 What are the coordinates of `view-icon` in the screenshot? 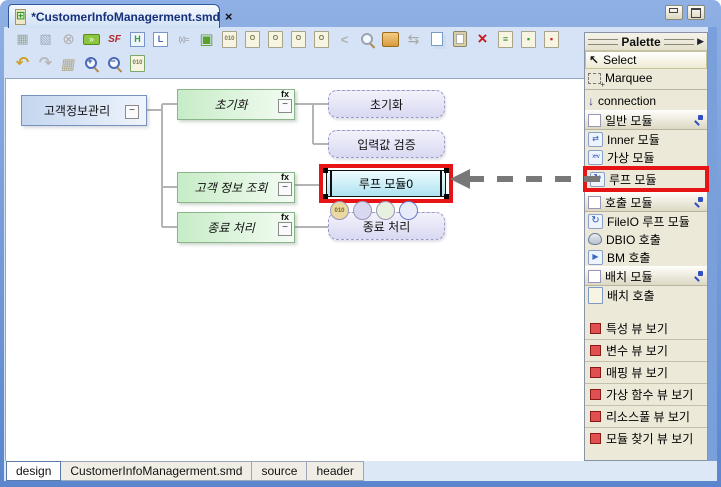 It's located at (595, 350).